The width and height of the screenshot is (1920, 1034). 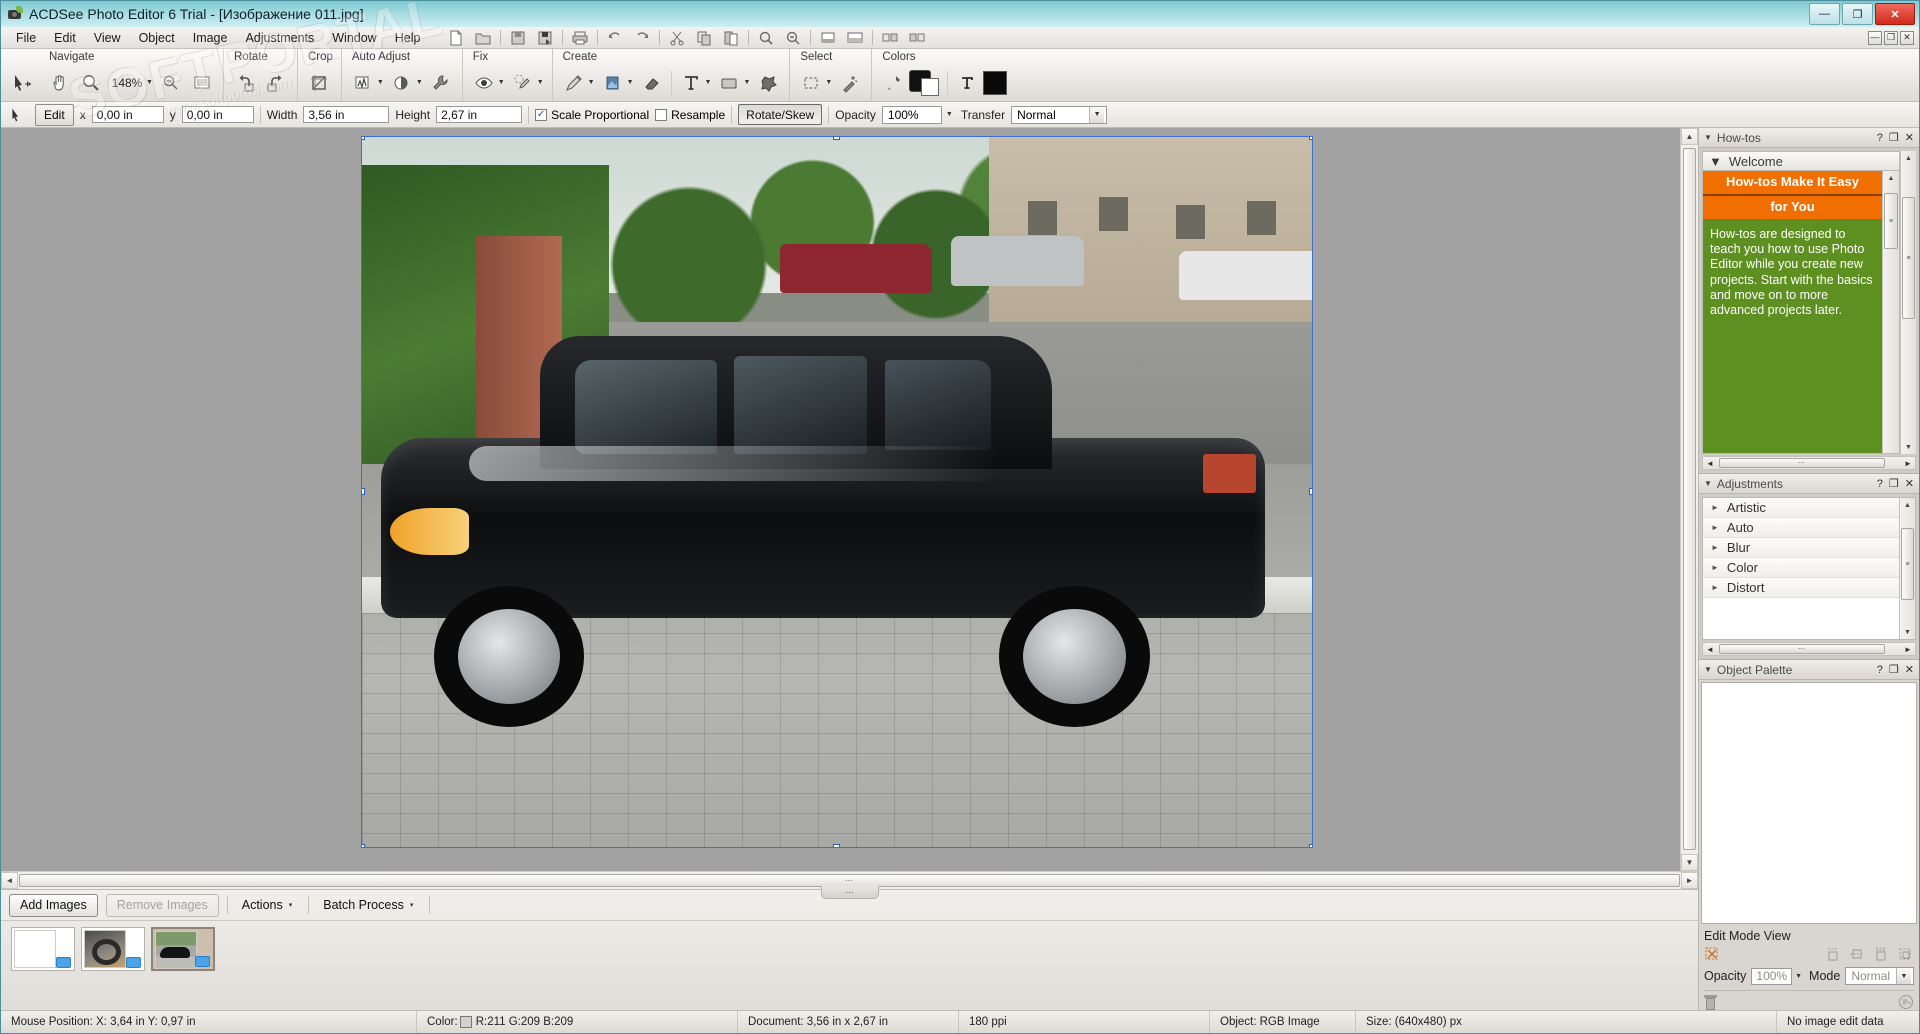 What do you see at coordinates (1809, 138) in the screenshot?
I see `howtos-panel-header: ▼ How-tos ? ❐ ✕` at bounding box center [1809, 138].